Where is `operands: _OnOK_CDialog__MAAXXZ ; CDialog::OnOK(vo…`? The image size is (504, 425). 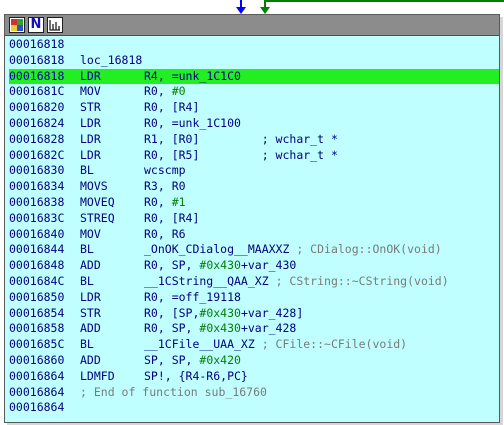 operands: _OnOK_CDialog__MAAXXZ ; CDialog::OnOK(vo… is located at coordinates (293, 250).